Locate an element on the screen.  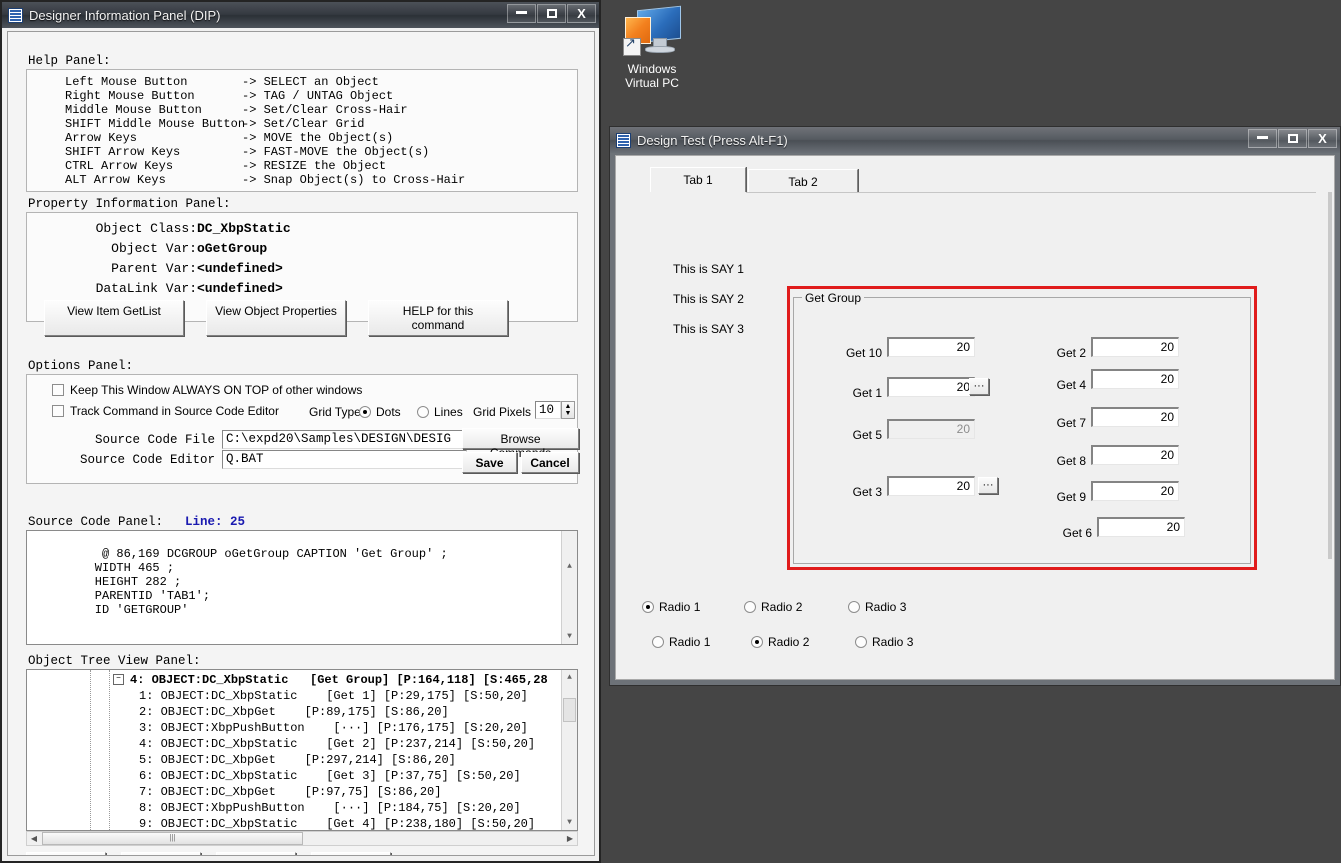
radio-row2-item-1: Radio 1 is located at coordinates (681, 642).